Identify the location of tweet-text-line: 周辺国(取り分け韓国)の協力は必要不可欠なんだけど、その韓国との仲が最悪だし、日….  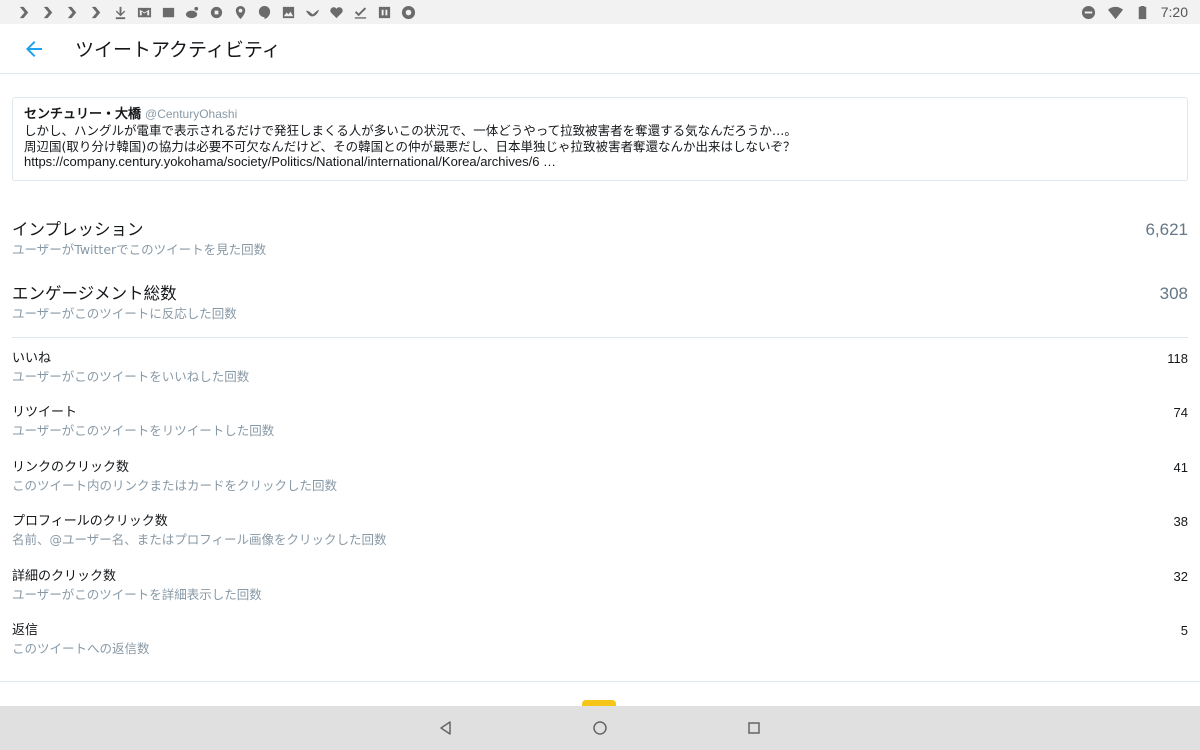
(410, 146).